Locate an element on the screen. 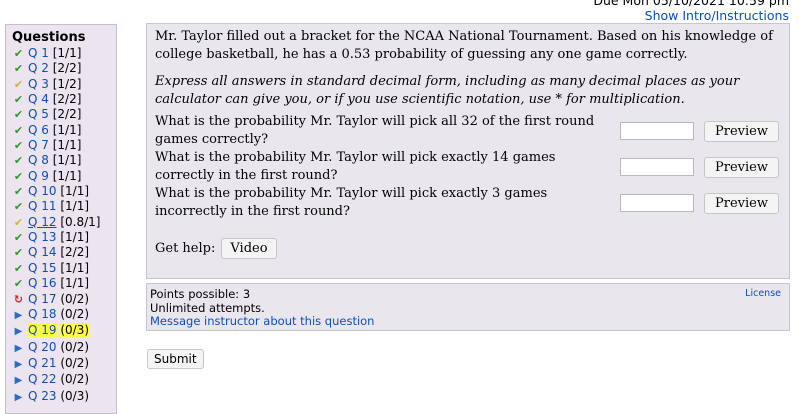 This screenshot has height=414, width=799. sidebar-question-item: ▶ Q 21 (0/2) is located at coordinates (64, 364).